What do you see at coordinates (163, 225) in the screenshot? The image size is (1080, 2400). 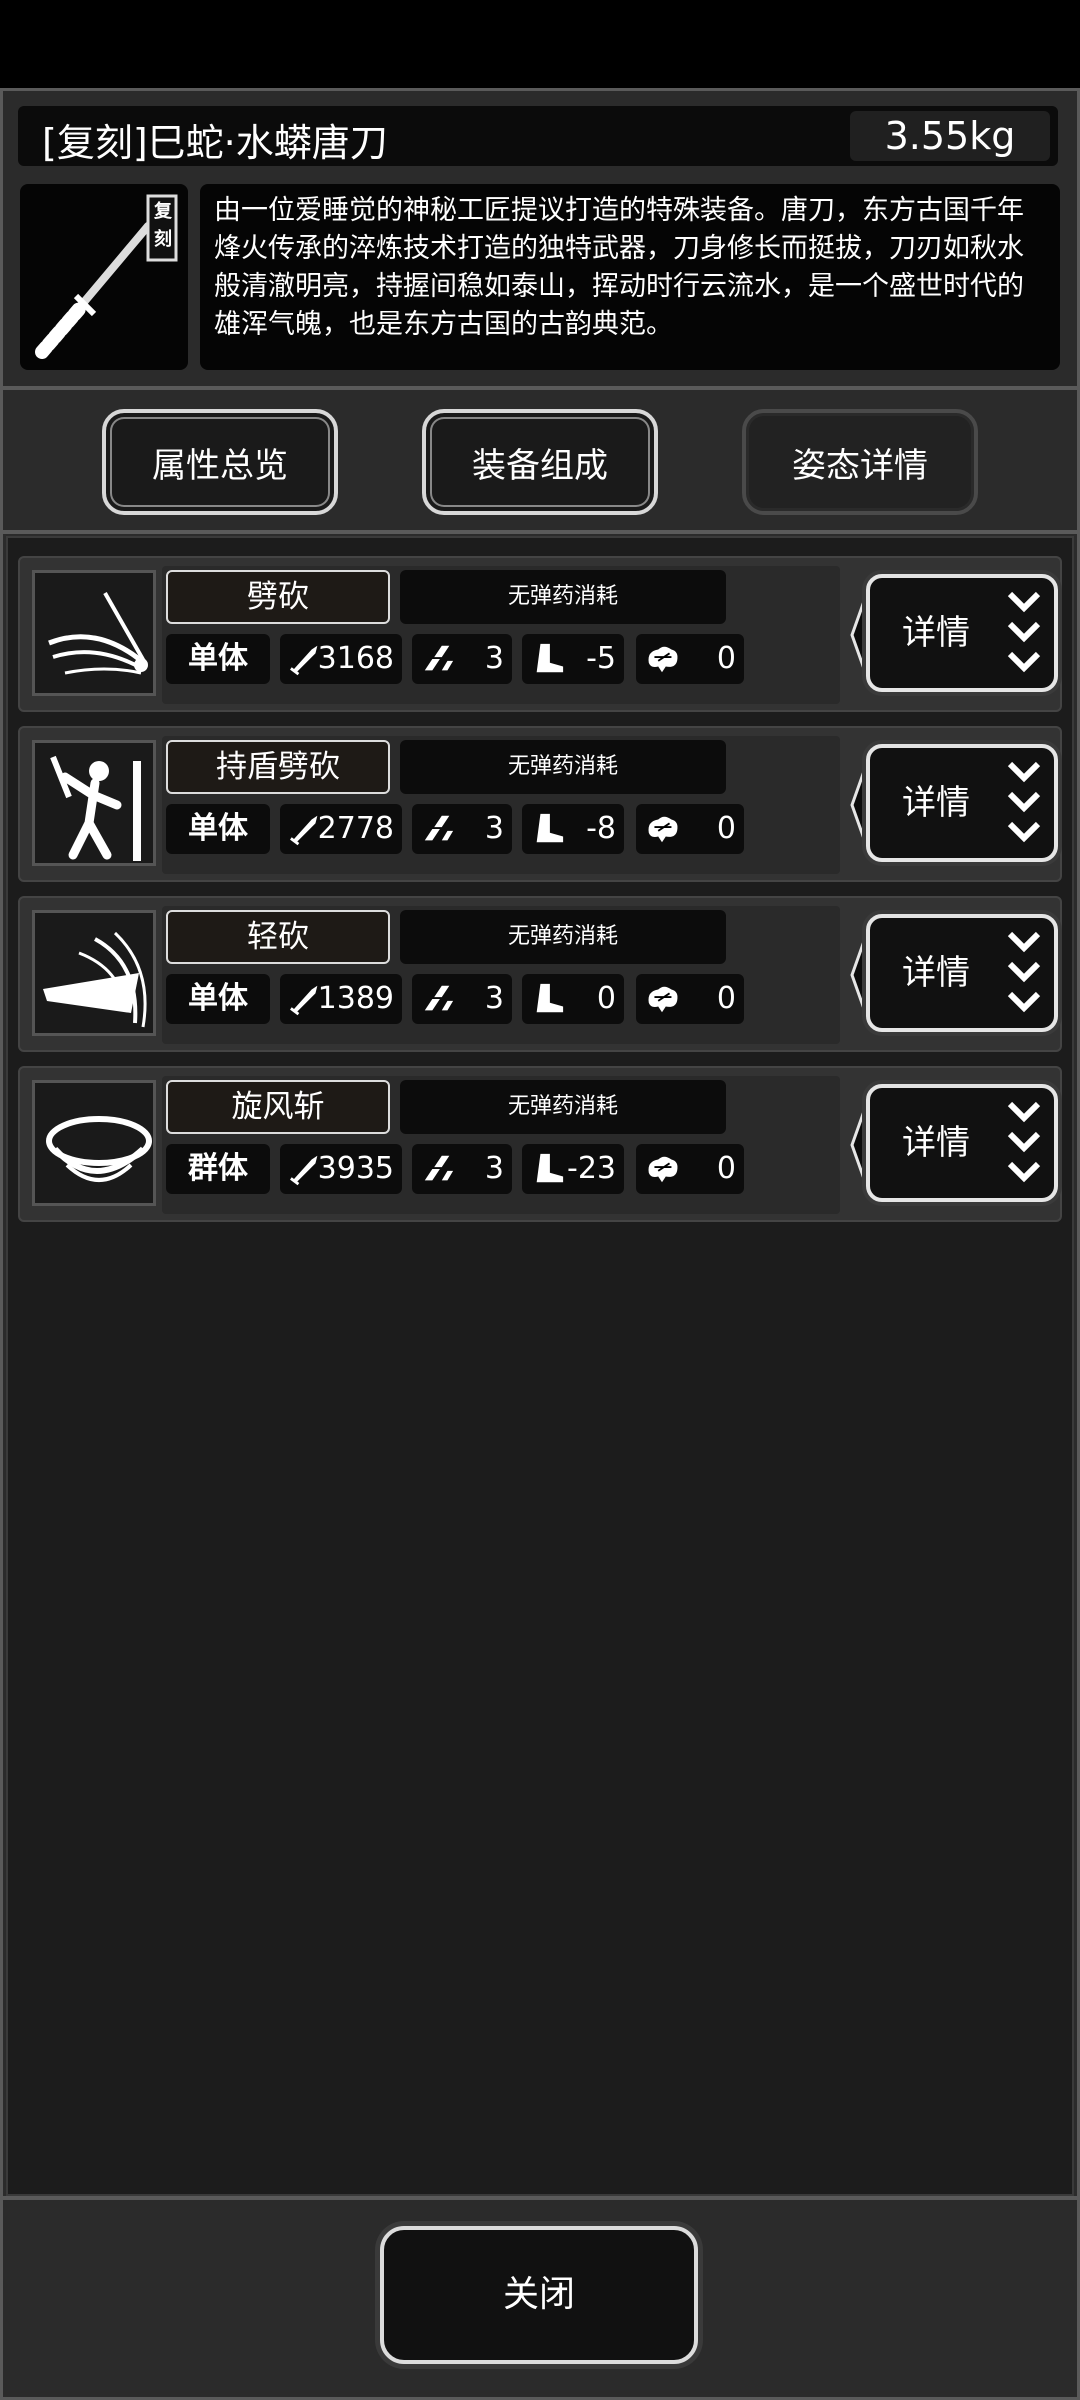 I see `reprint-badge: 复刻` at bounding box center [163, 225].